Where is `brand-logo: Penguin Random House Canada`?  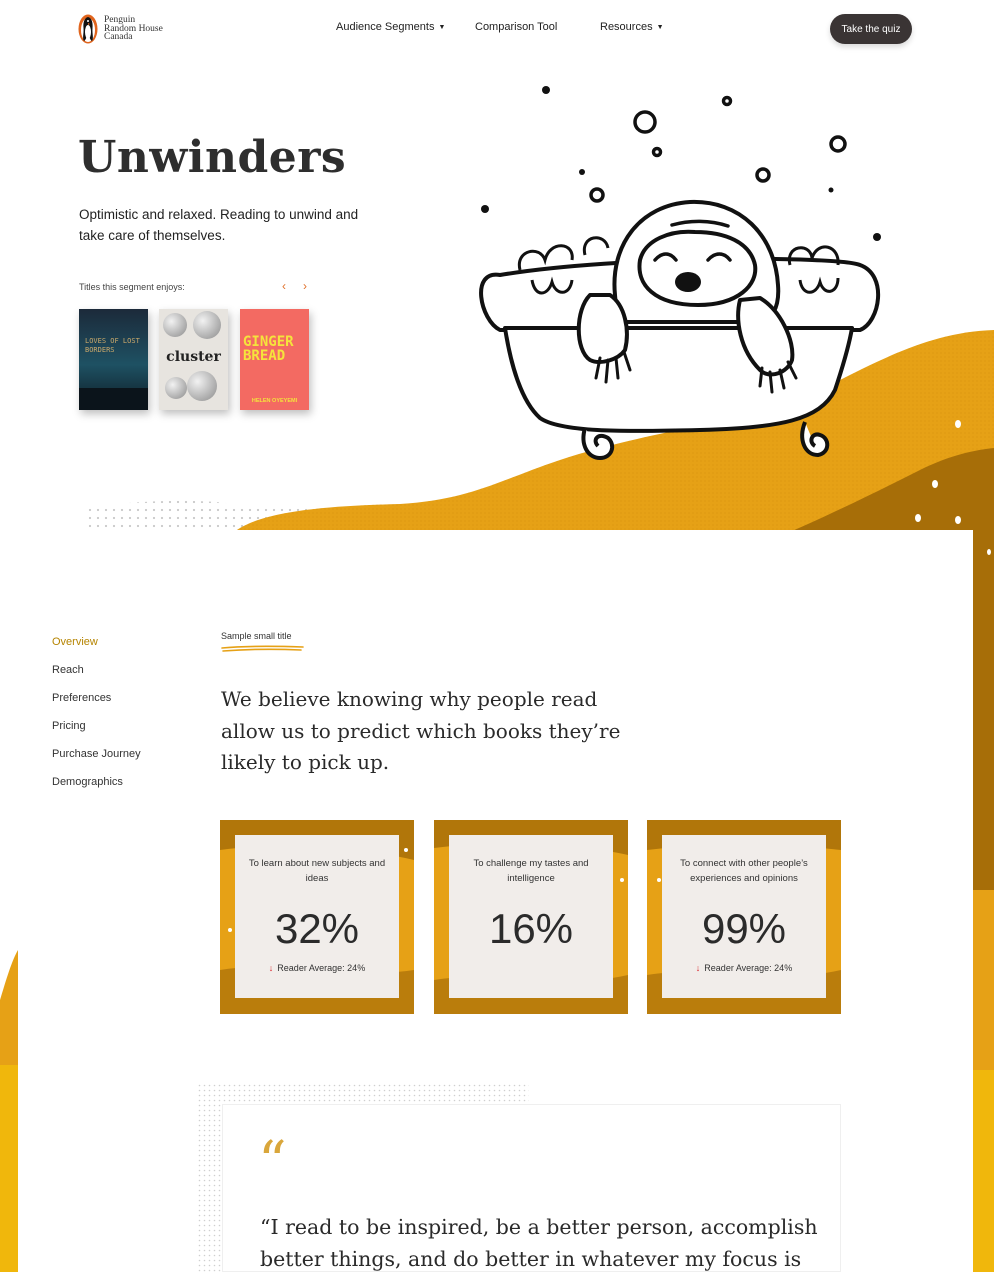 brand-logo: Penguin Random House Canada is located at coordinates (126, 29).